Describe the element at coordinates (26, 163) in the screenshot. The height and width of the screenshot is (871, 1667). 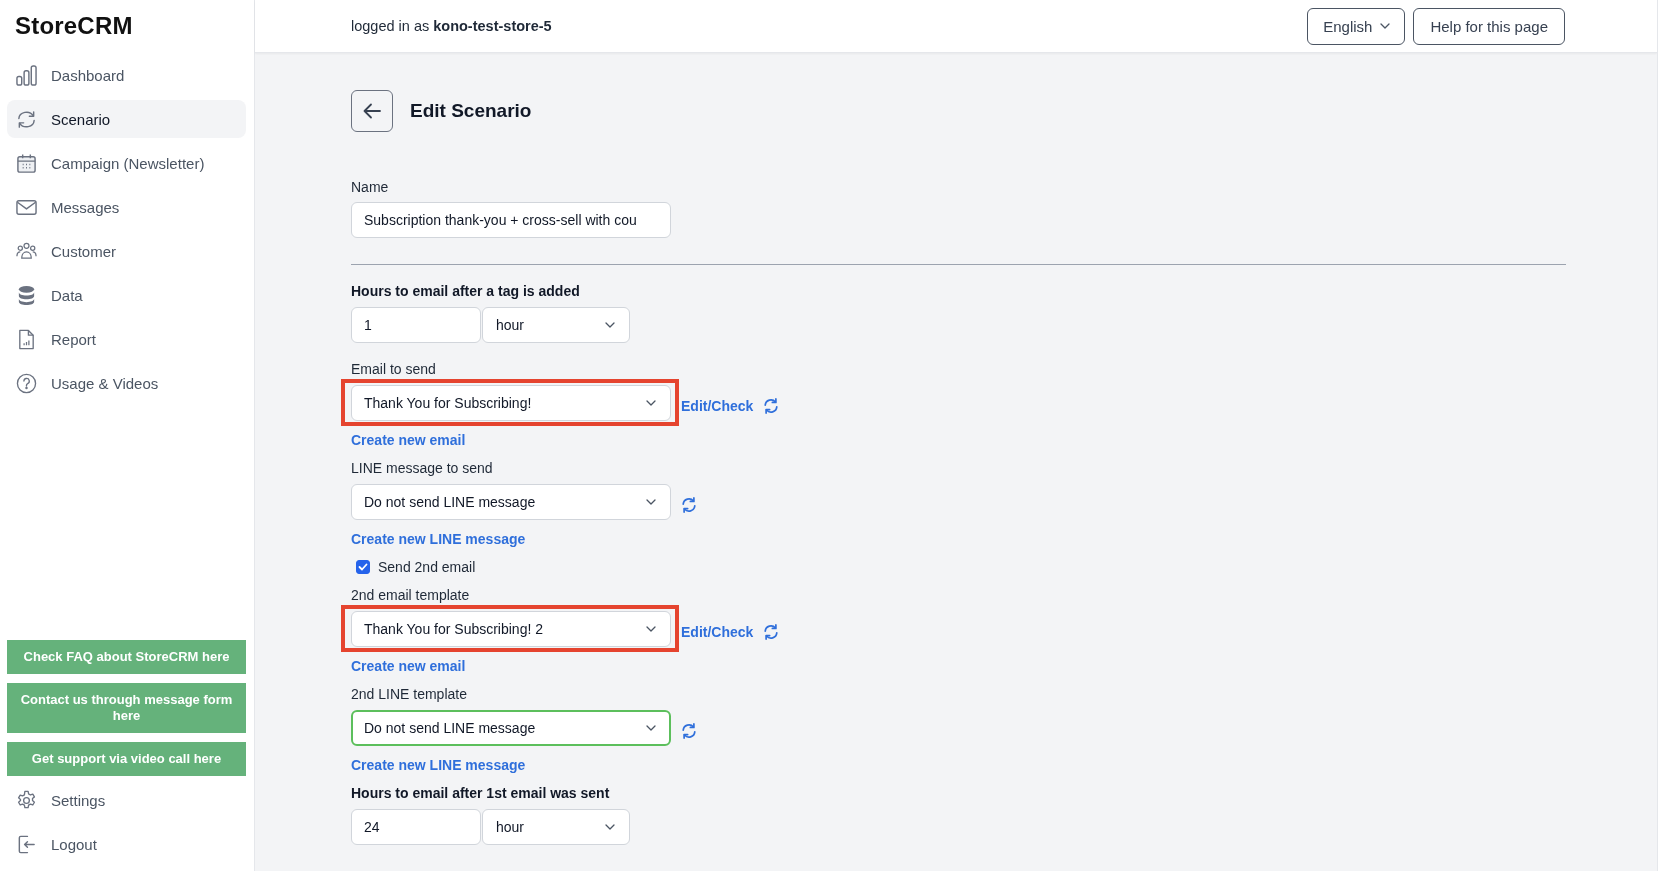
I see `calendar-icon` at that location.